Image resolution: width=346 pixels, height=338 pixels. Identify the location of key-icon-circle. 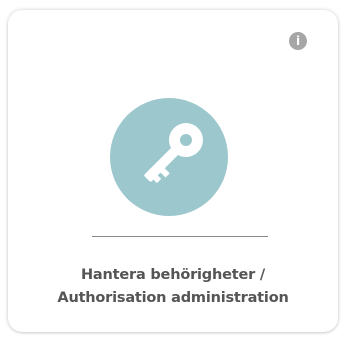
(169, 157).